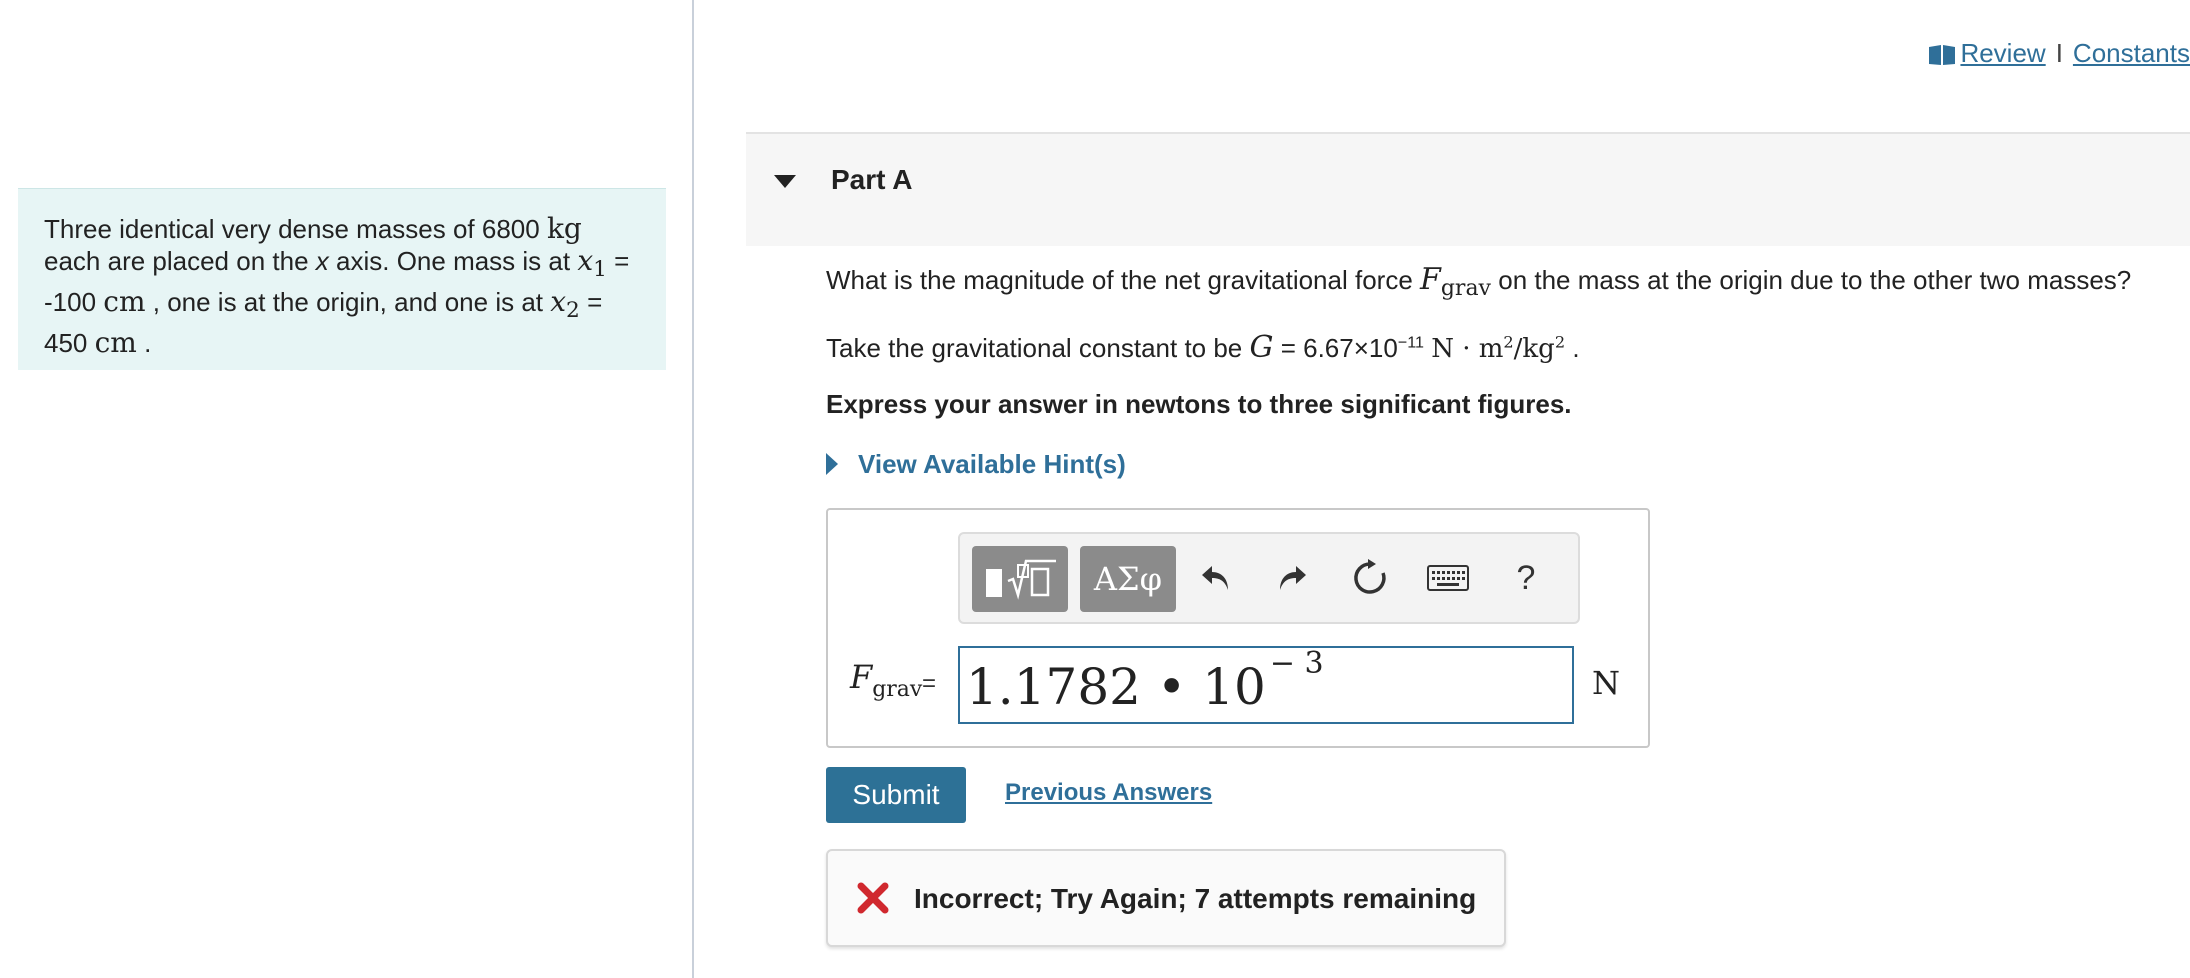 The width and height of the screenshot is (2190, 978). What do you see at coordinates (1526, 578) in the screenshot?
I see `help-button: ?` at bounding box center [1526, 578].